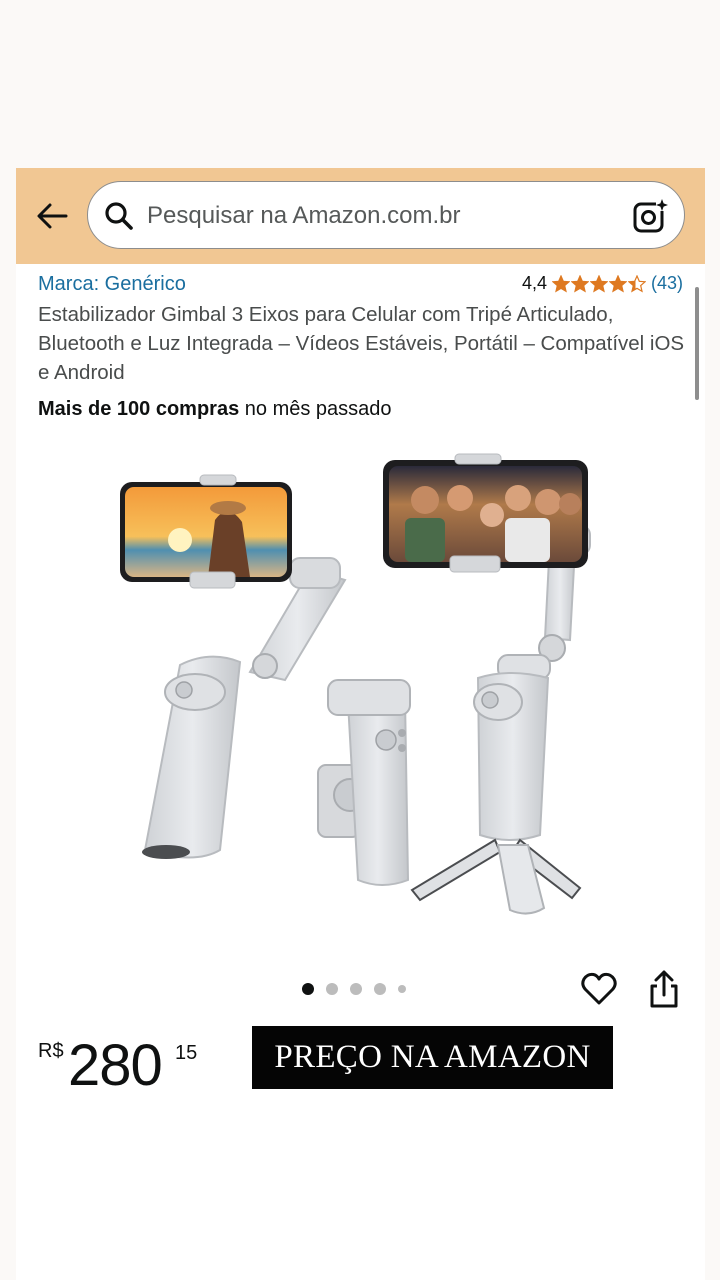 This screenshot has width=720, height=1280. What do you see at coordinates (112, 284) in the screenshot?
I see `brand-link: Marca: Genérico` at bounding box center [112, 284].